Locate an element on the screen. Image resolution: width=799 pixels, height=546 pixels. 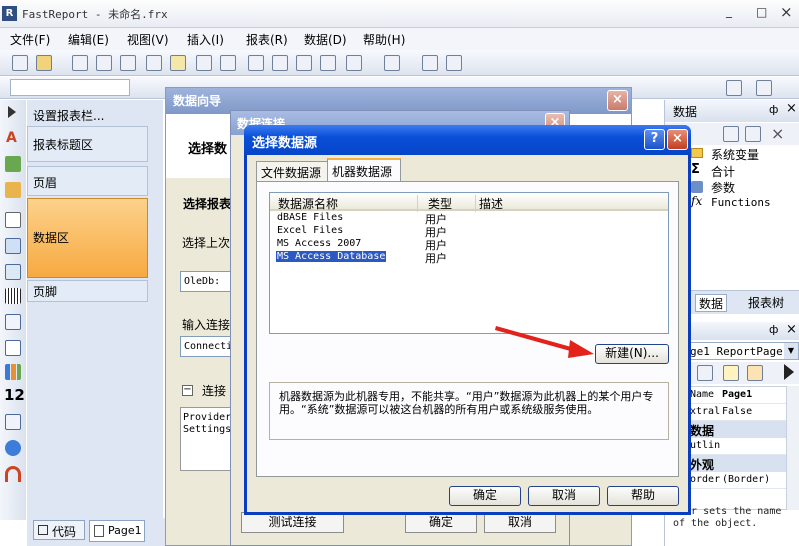
help-title-button: ? is located at coordinates (654, 139).